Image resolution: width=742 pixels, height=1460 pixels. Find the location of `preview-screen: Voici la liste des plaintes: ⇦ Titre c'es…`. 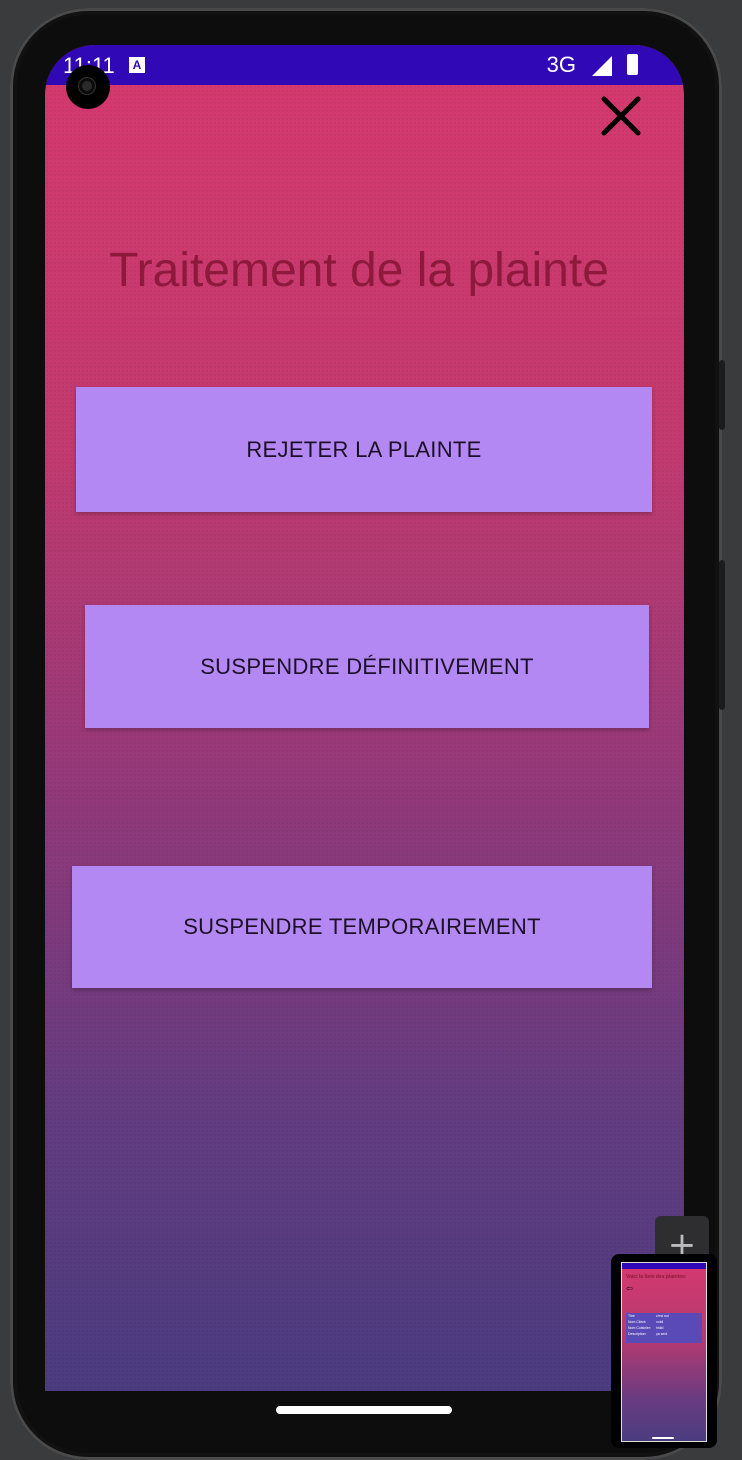

preview-screen: Voici la liste des plaintes: ⇦ Titre c'es… is located at coordinates (664, 1352).